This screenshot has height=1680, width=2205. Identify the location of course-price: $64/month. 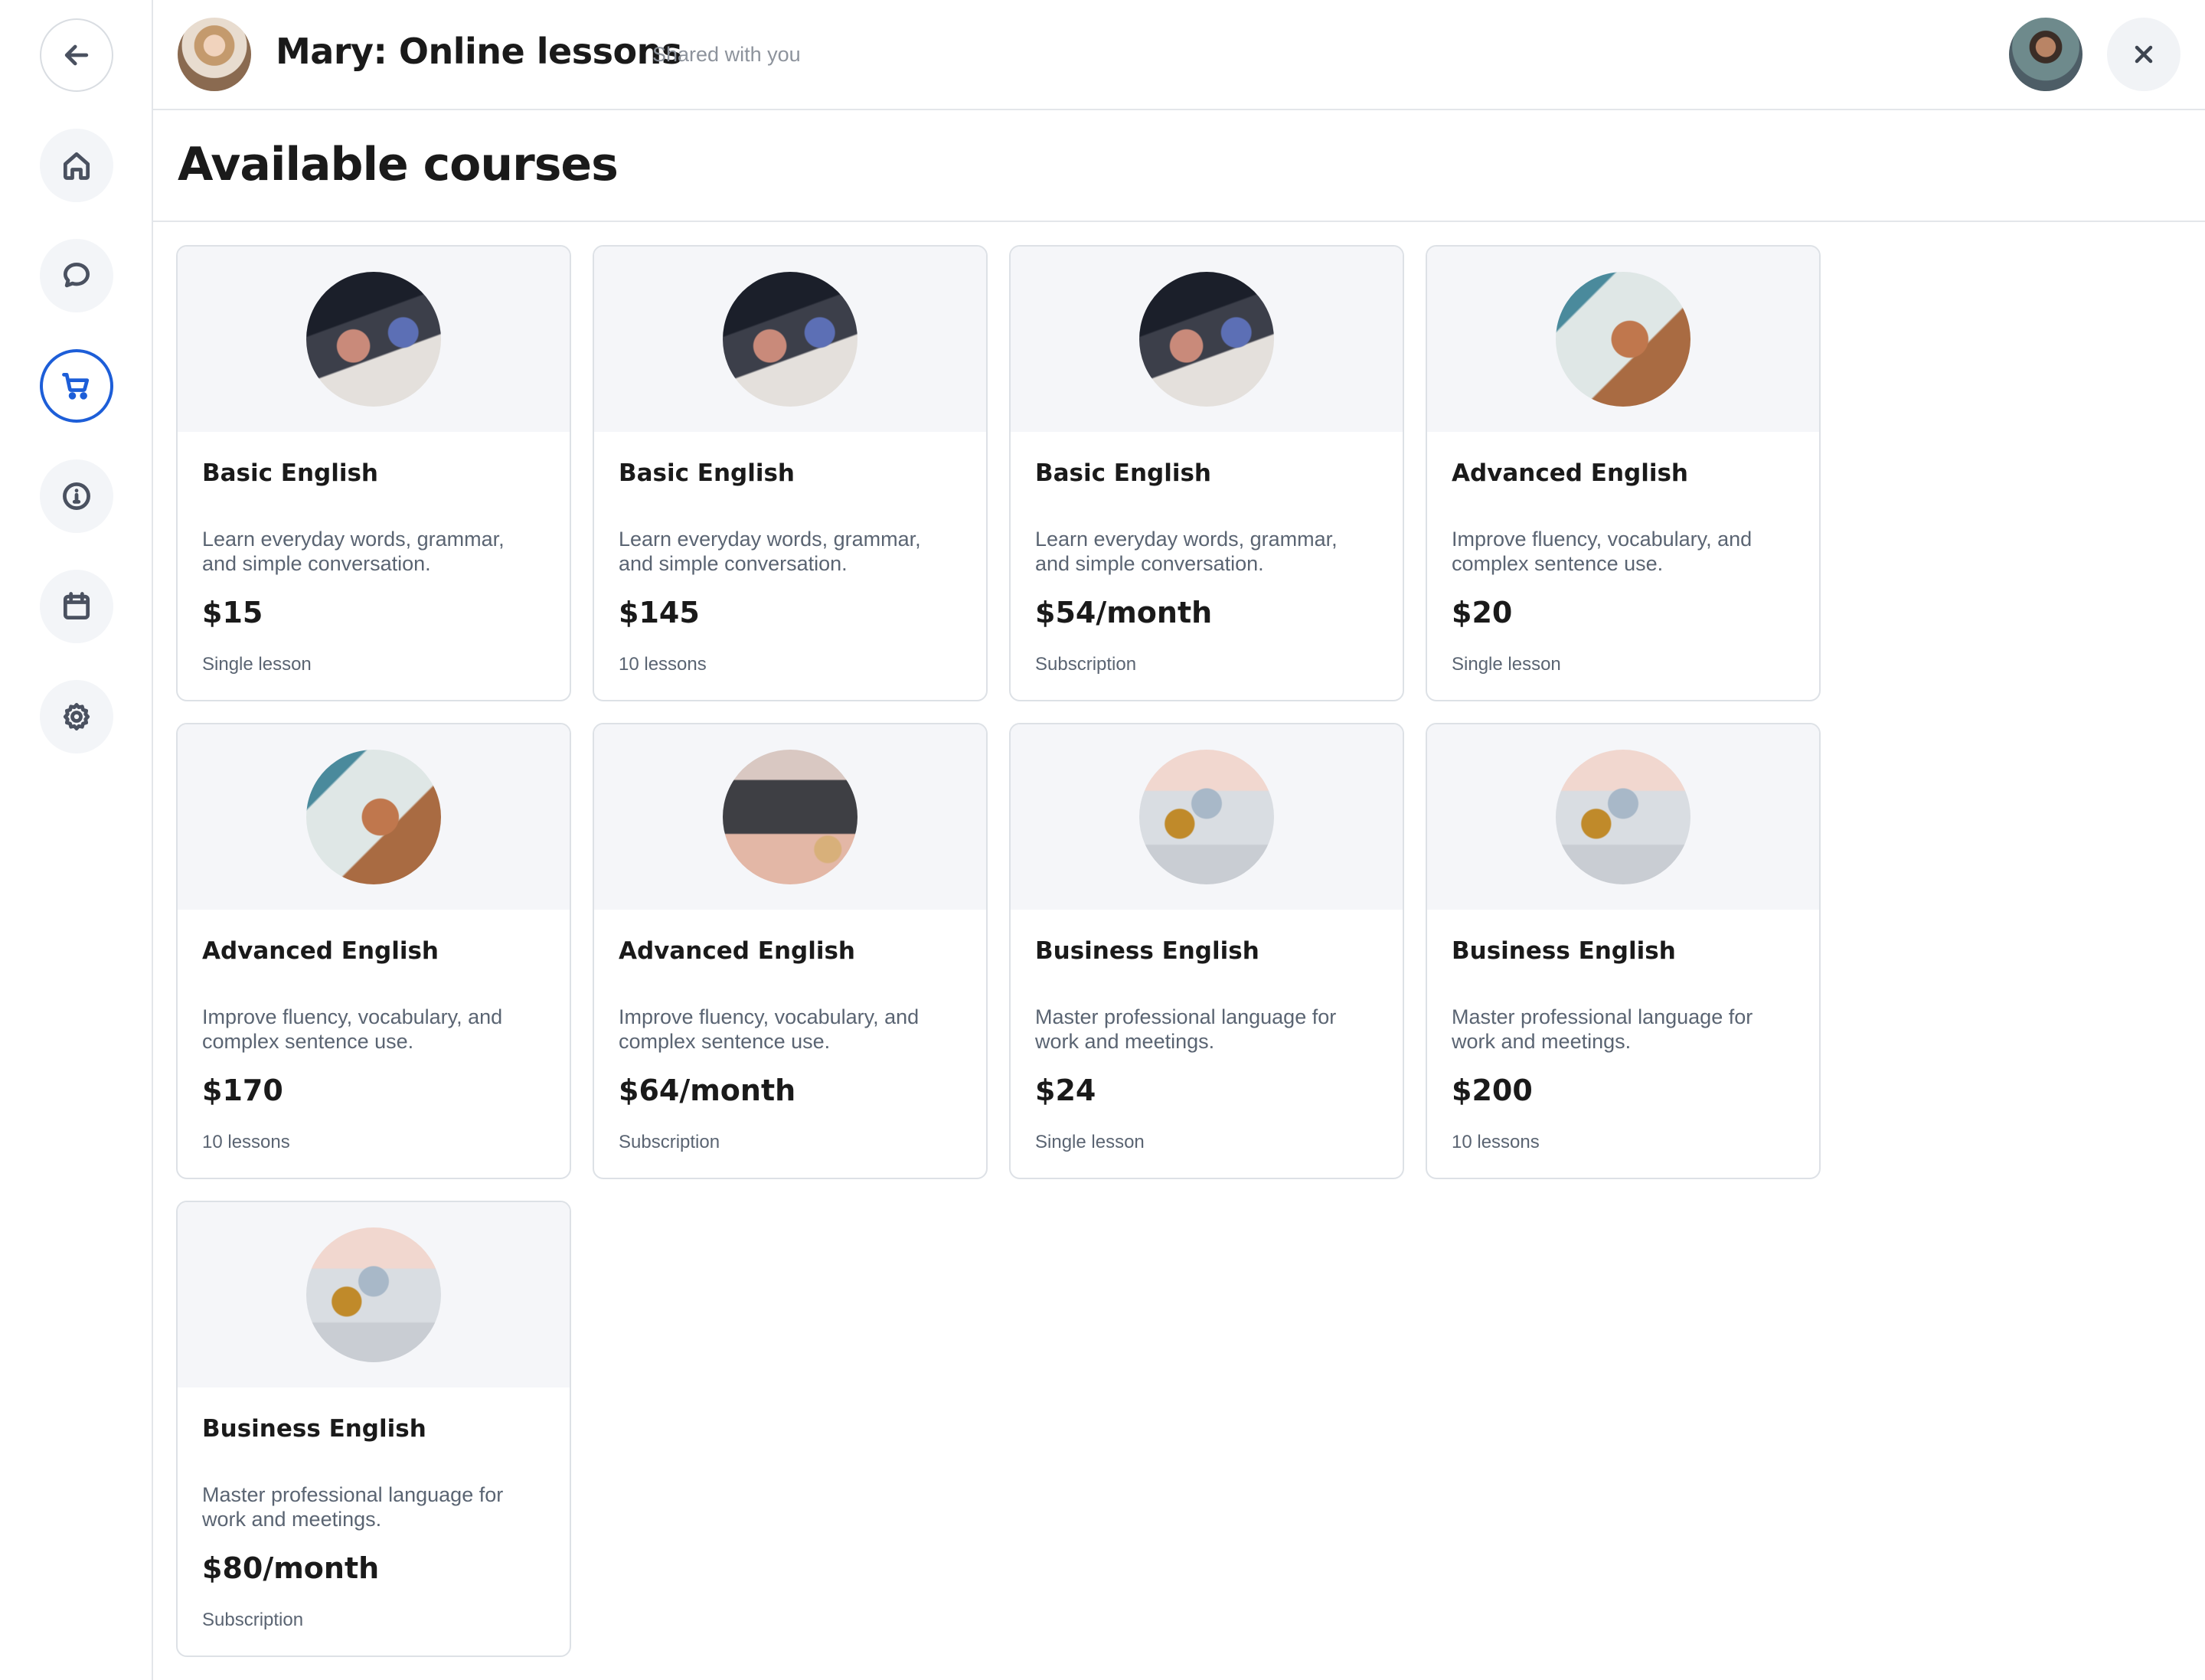
(707, 1090).